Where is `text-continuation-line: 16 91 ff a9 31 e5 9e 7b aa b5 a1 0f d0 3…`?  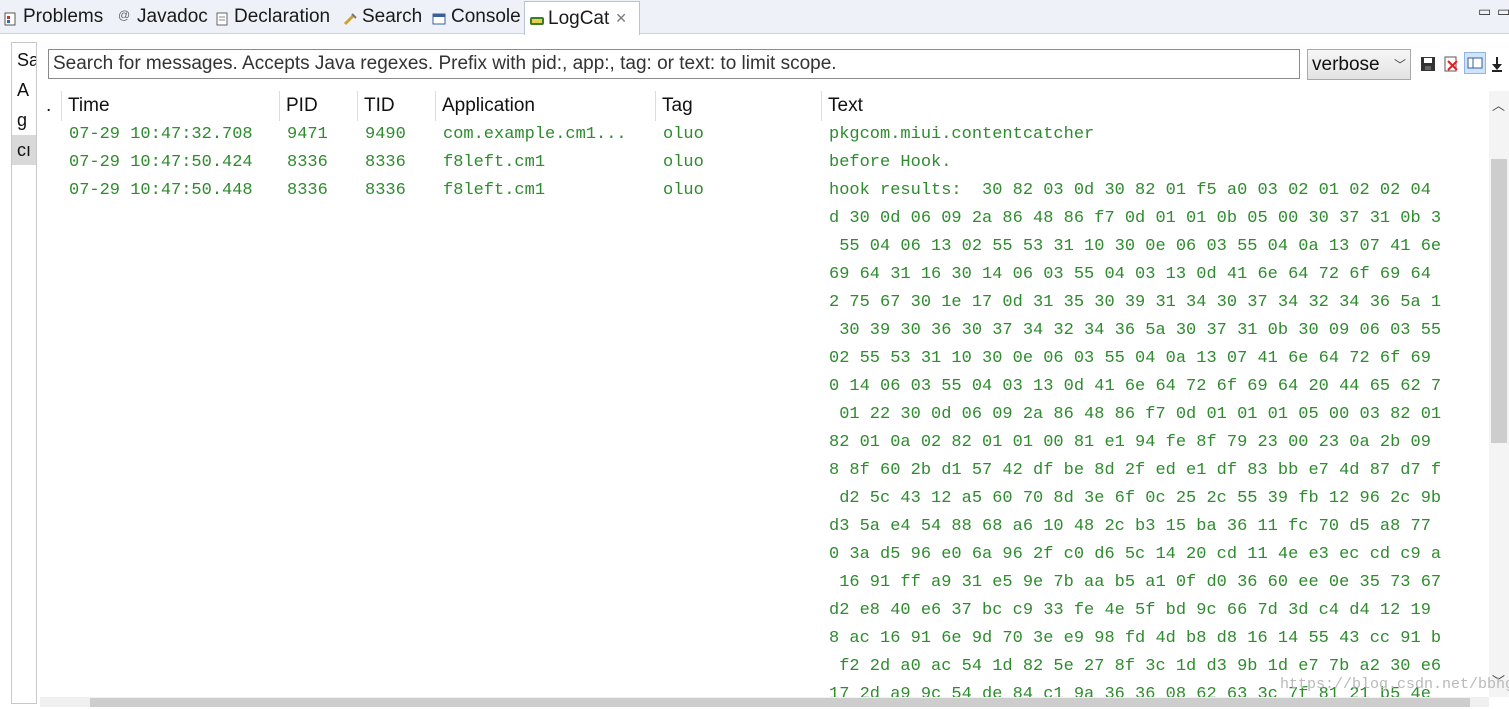 text-continuation-line: 16 91 ff a9 31 e5 9e 7b aa b5 a1 0f d0 3… is located at coordinates (1135, 582).